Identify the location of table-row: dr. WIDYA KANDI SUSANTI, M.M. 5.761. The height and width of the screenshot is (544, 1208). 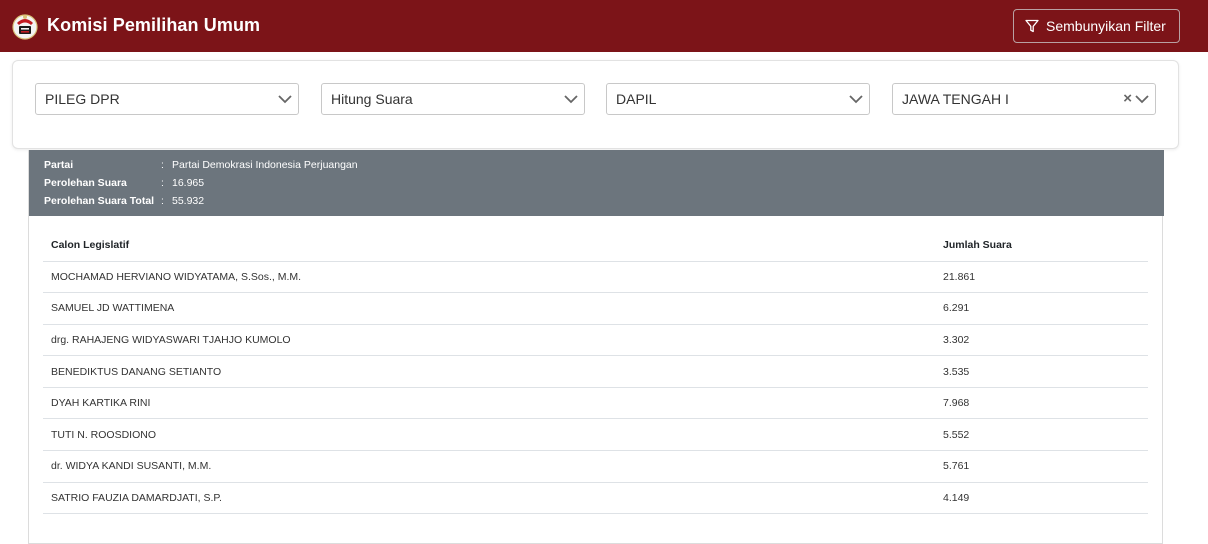
(595, 466).